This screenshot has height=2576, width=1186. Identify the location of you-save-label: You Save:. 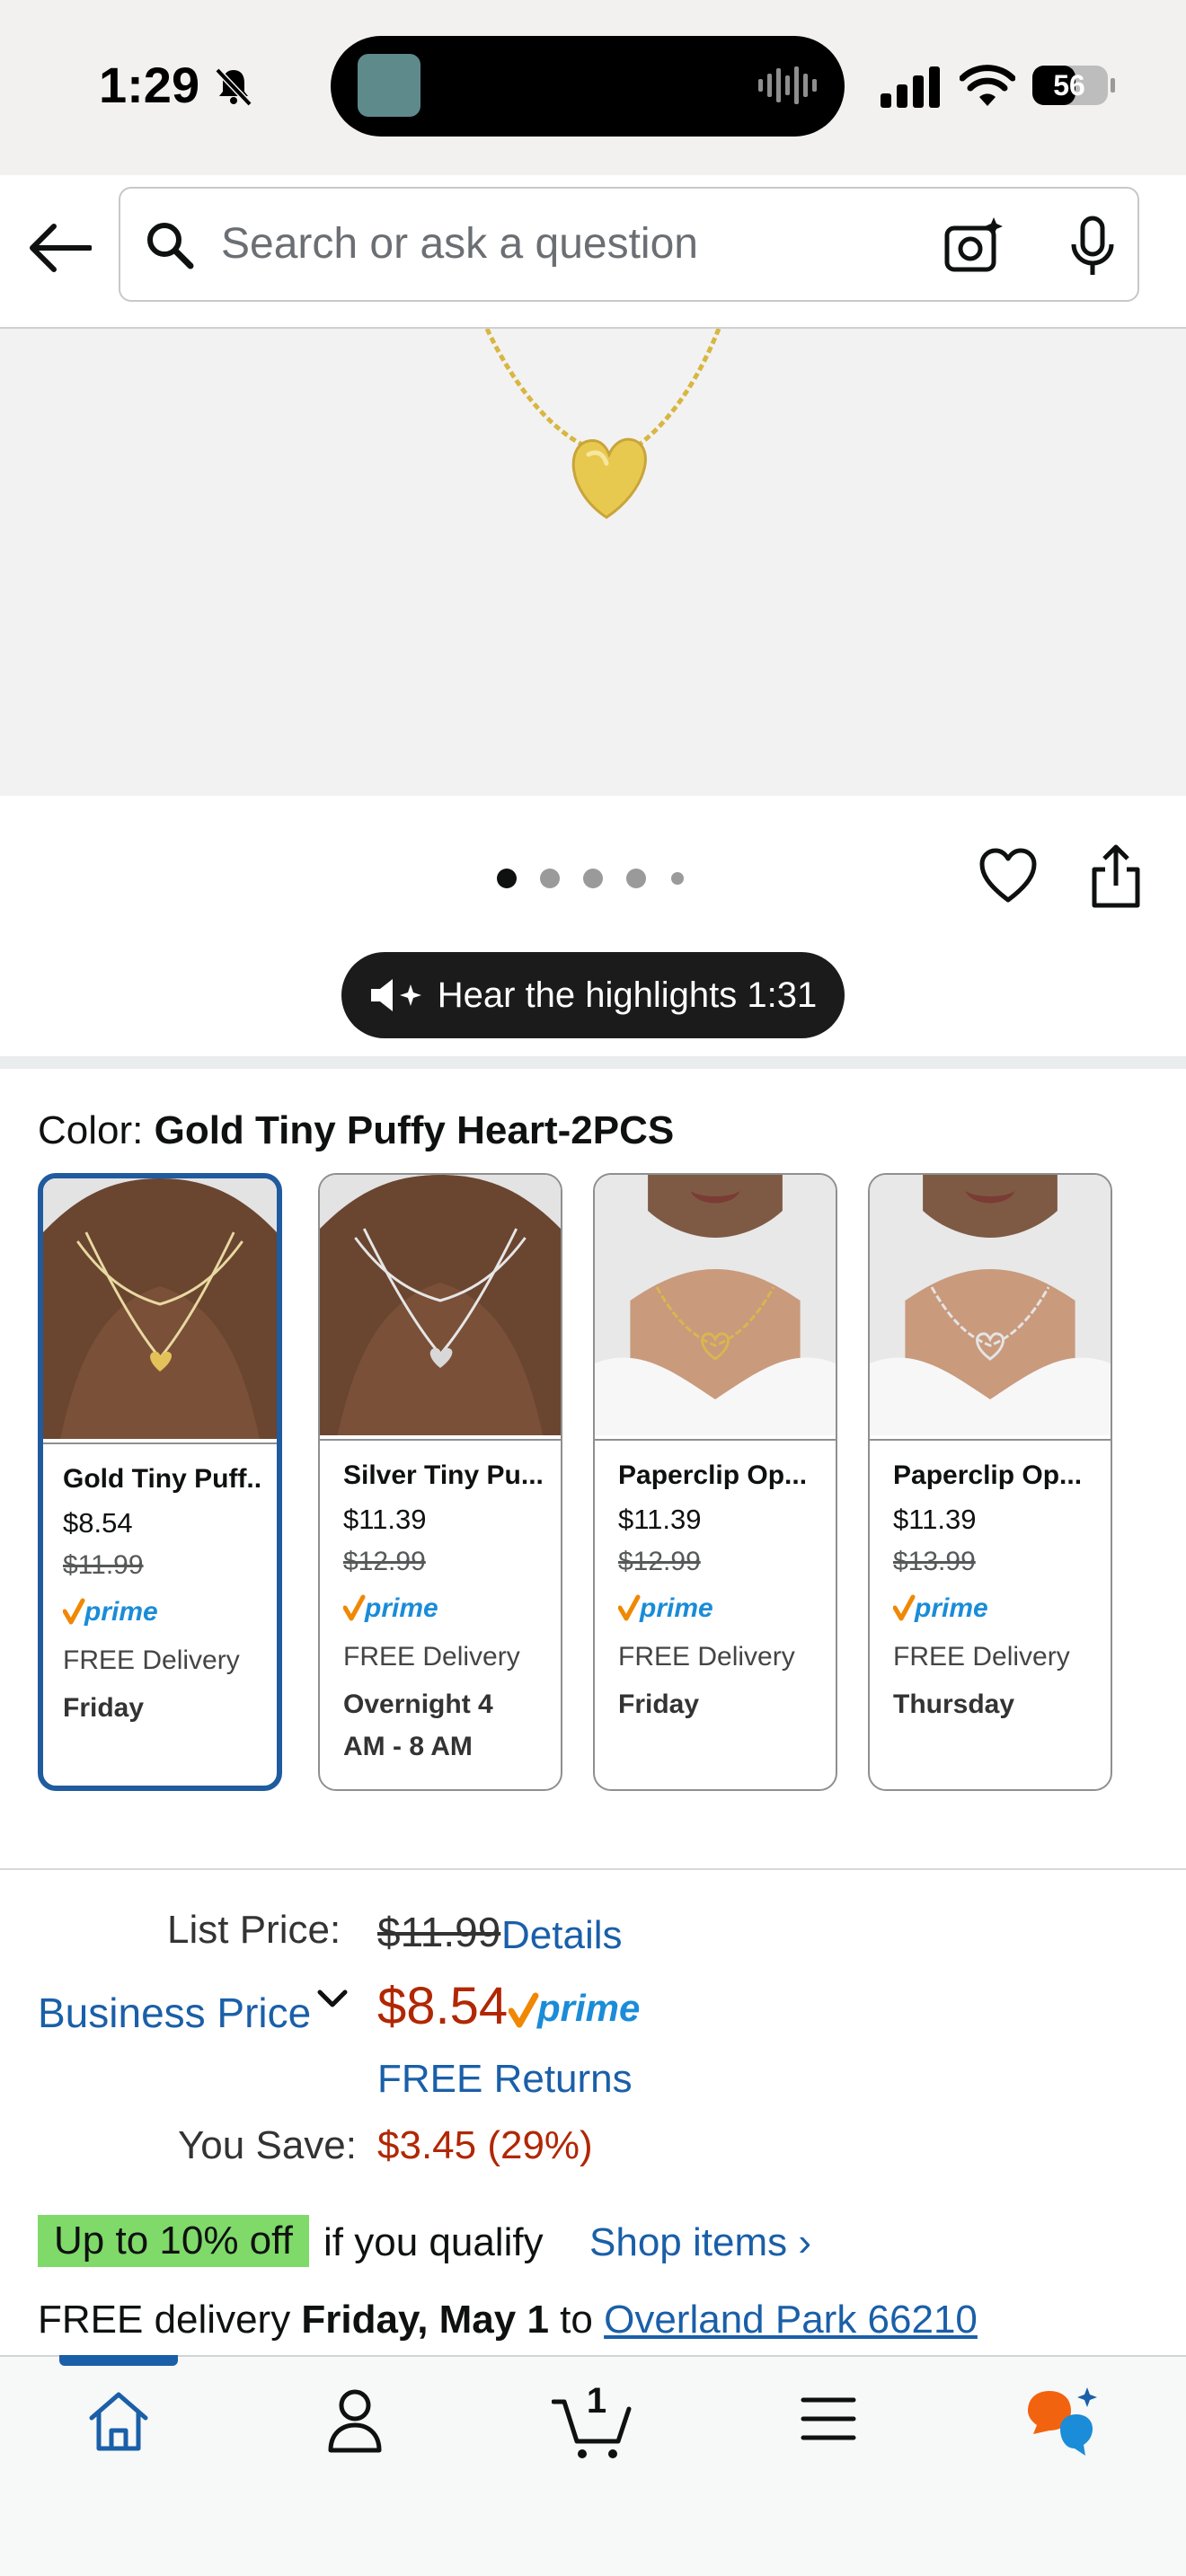
(267, 2145).